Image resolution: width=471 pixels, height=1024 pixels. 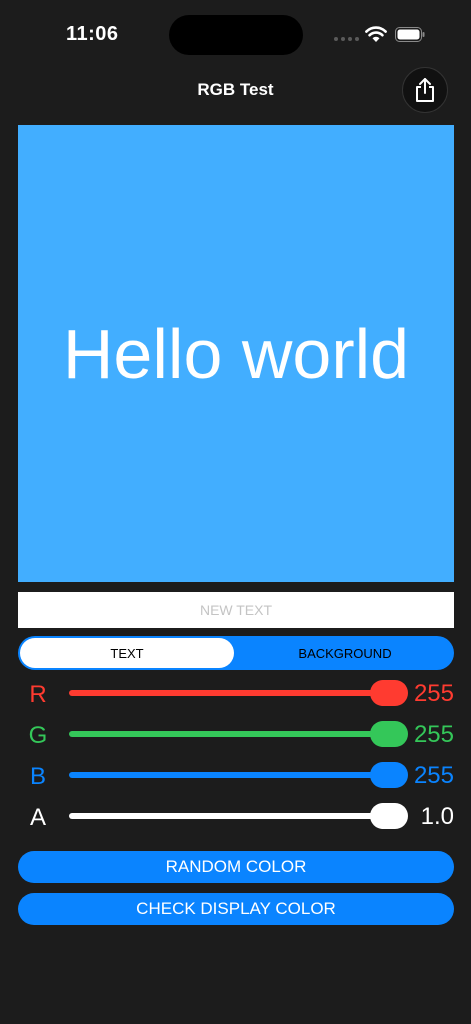 I want to click on status-bar: 11:06, so click(x=235, y=35).